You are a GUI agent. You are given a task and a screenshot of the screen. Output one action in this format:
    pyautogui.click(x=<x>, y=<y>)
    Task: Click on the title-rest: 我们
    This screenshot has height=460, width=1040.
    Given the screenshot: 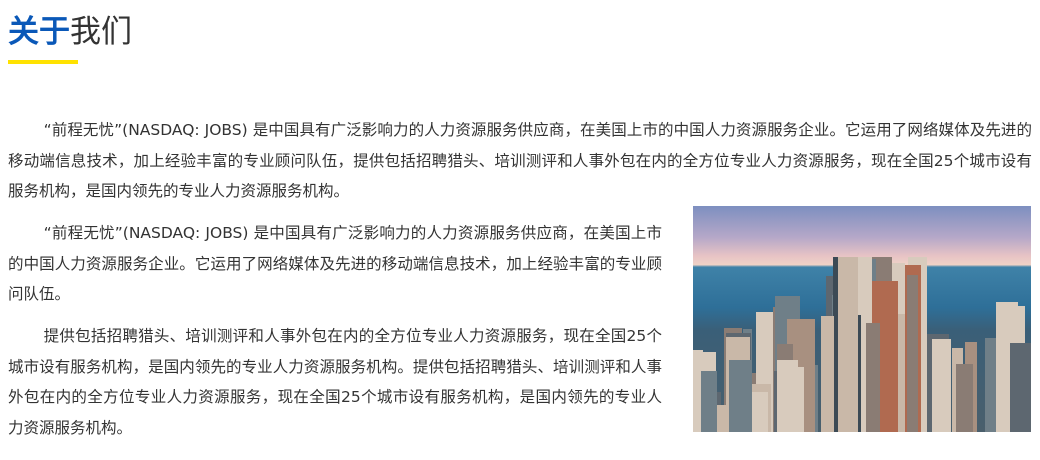 What is the action you would take?
    pyautogui.click(x=101, y=32)
    